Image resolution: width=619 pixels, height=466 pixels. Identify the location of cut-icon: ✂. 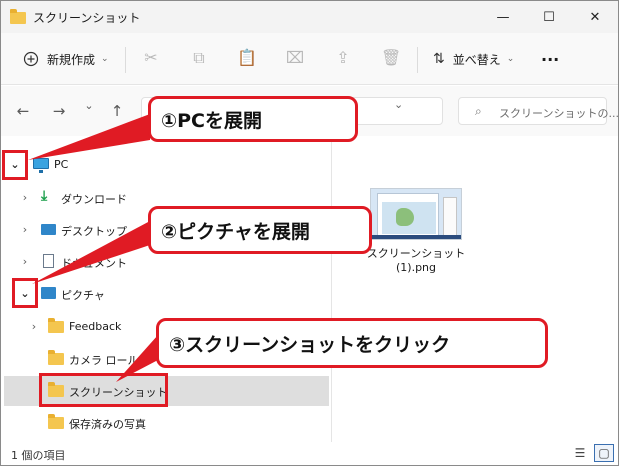
(151, 57).